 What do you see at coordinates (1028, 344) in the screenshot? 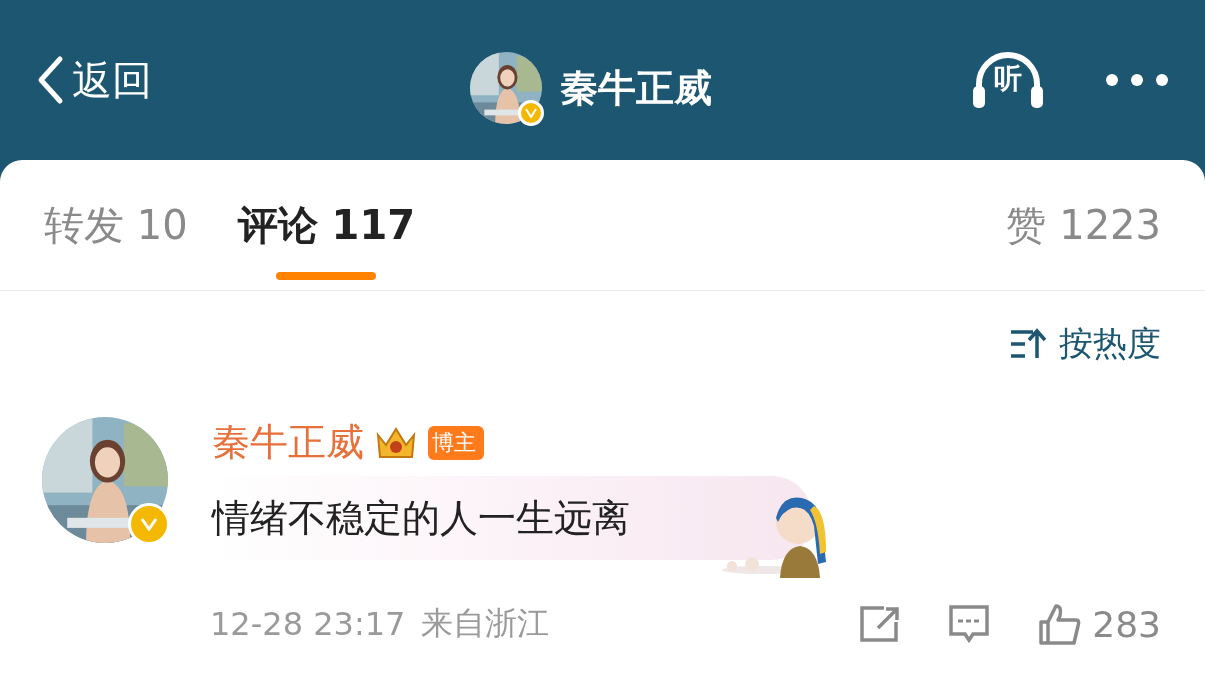
I see `sort-icon` at bounding box center [1028, 344].